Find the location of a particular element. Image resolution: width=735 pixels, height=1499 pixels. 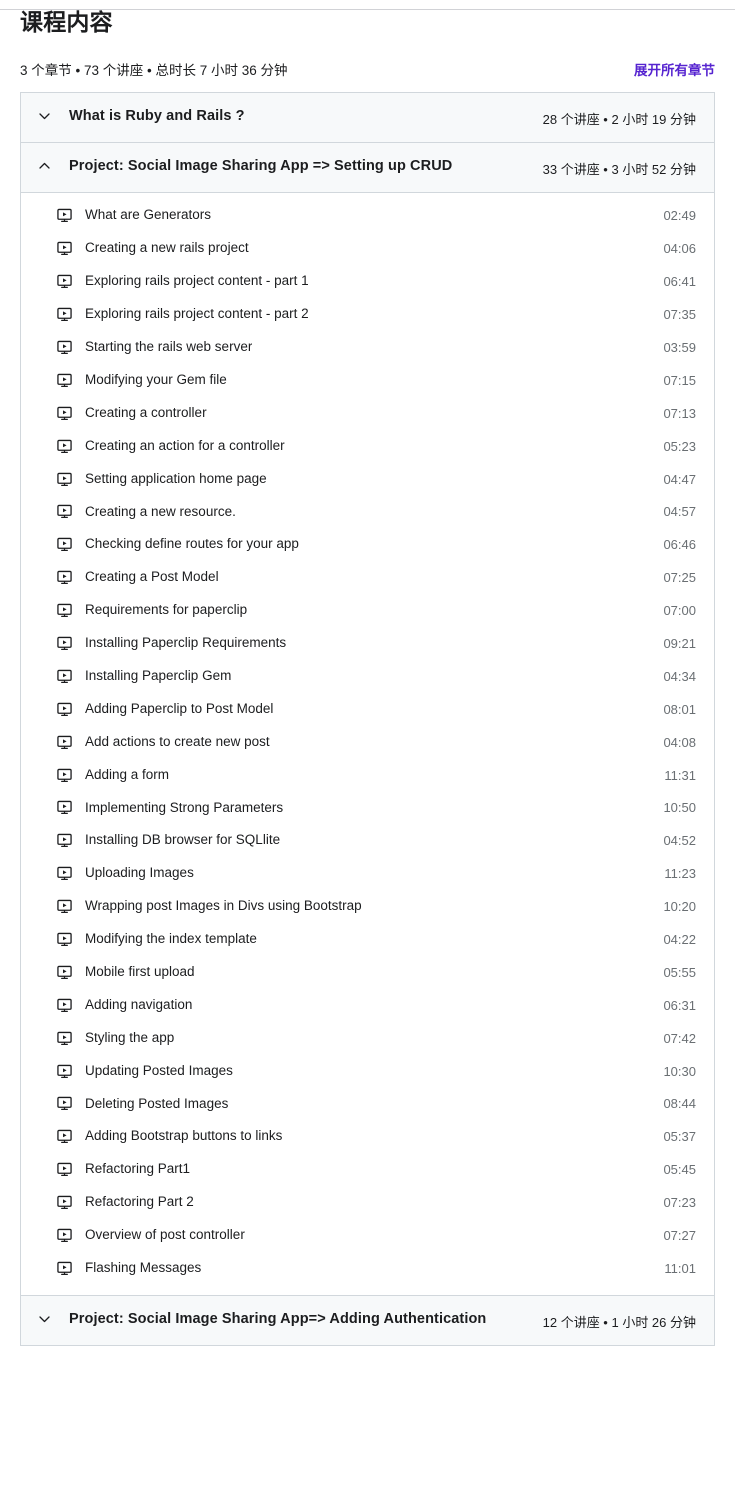

chevron-up-icon is located at coordinates (44, 168).